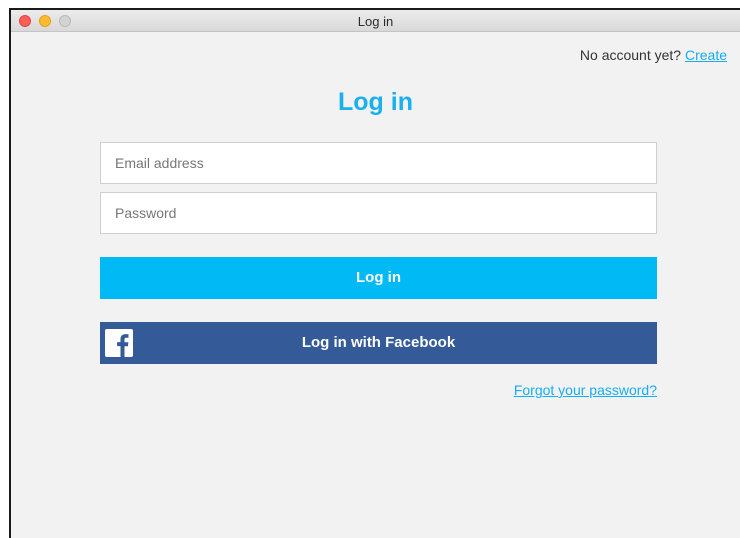 This screenshot has height=538, width=740. I want to click on facebook-login-button: Log in with Facebook, so click(378, 343).